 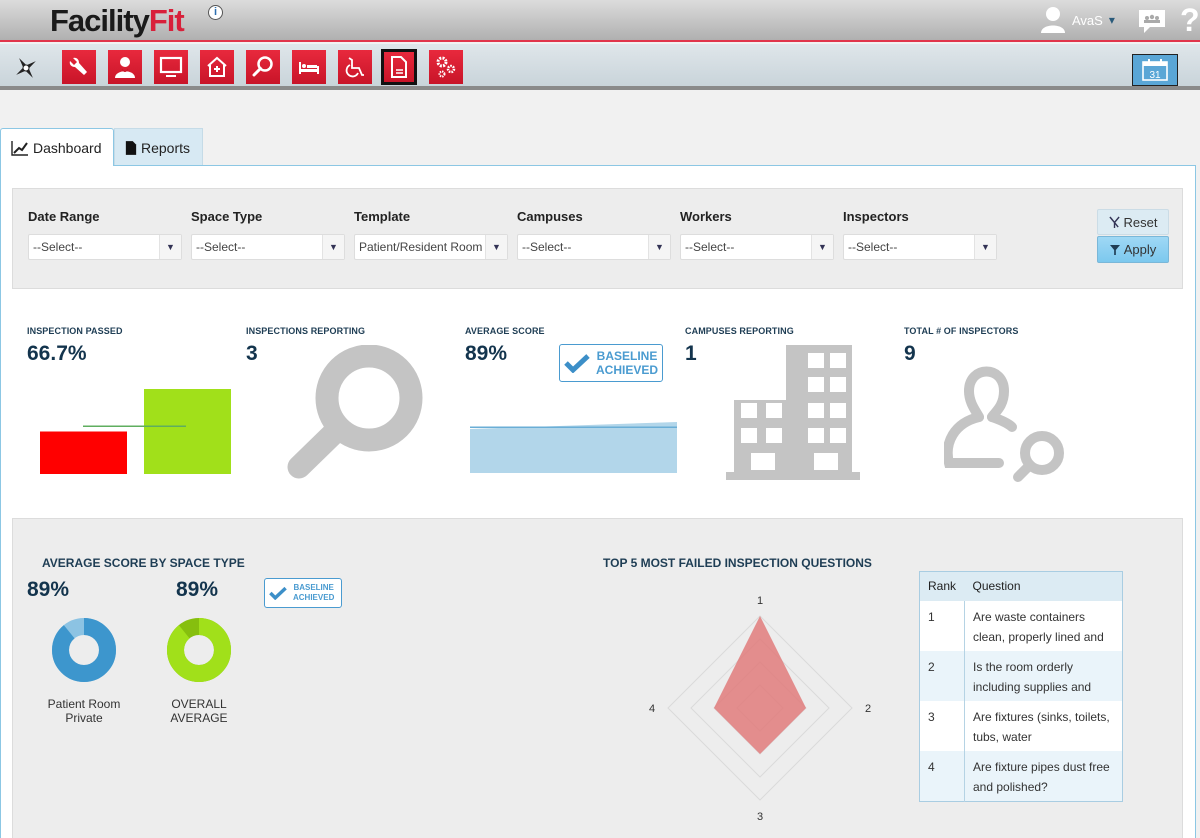 What do you see at coordinates (594, 247) in the screenshot?
I see `campuses-select: --Select-- ▼` at bounding box center [594, 247].